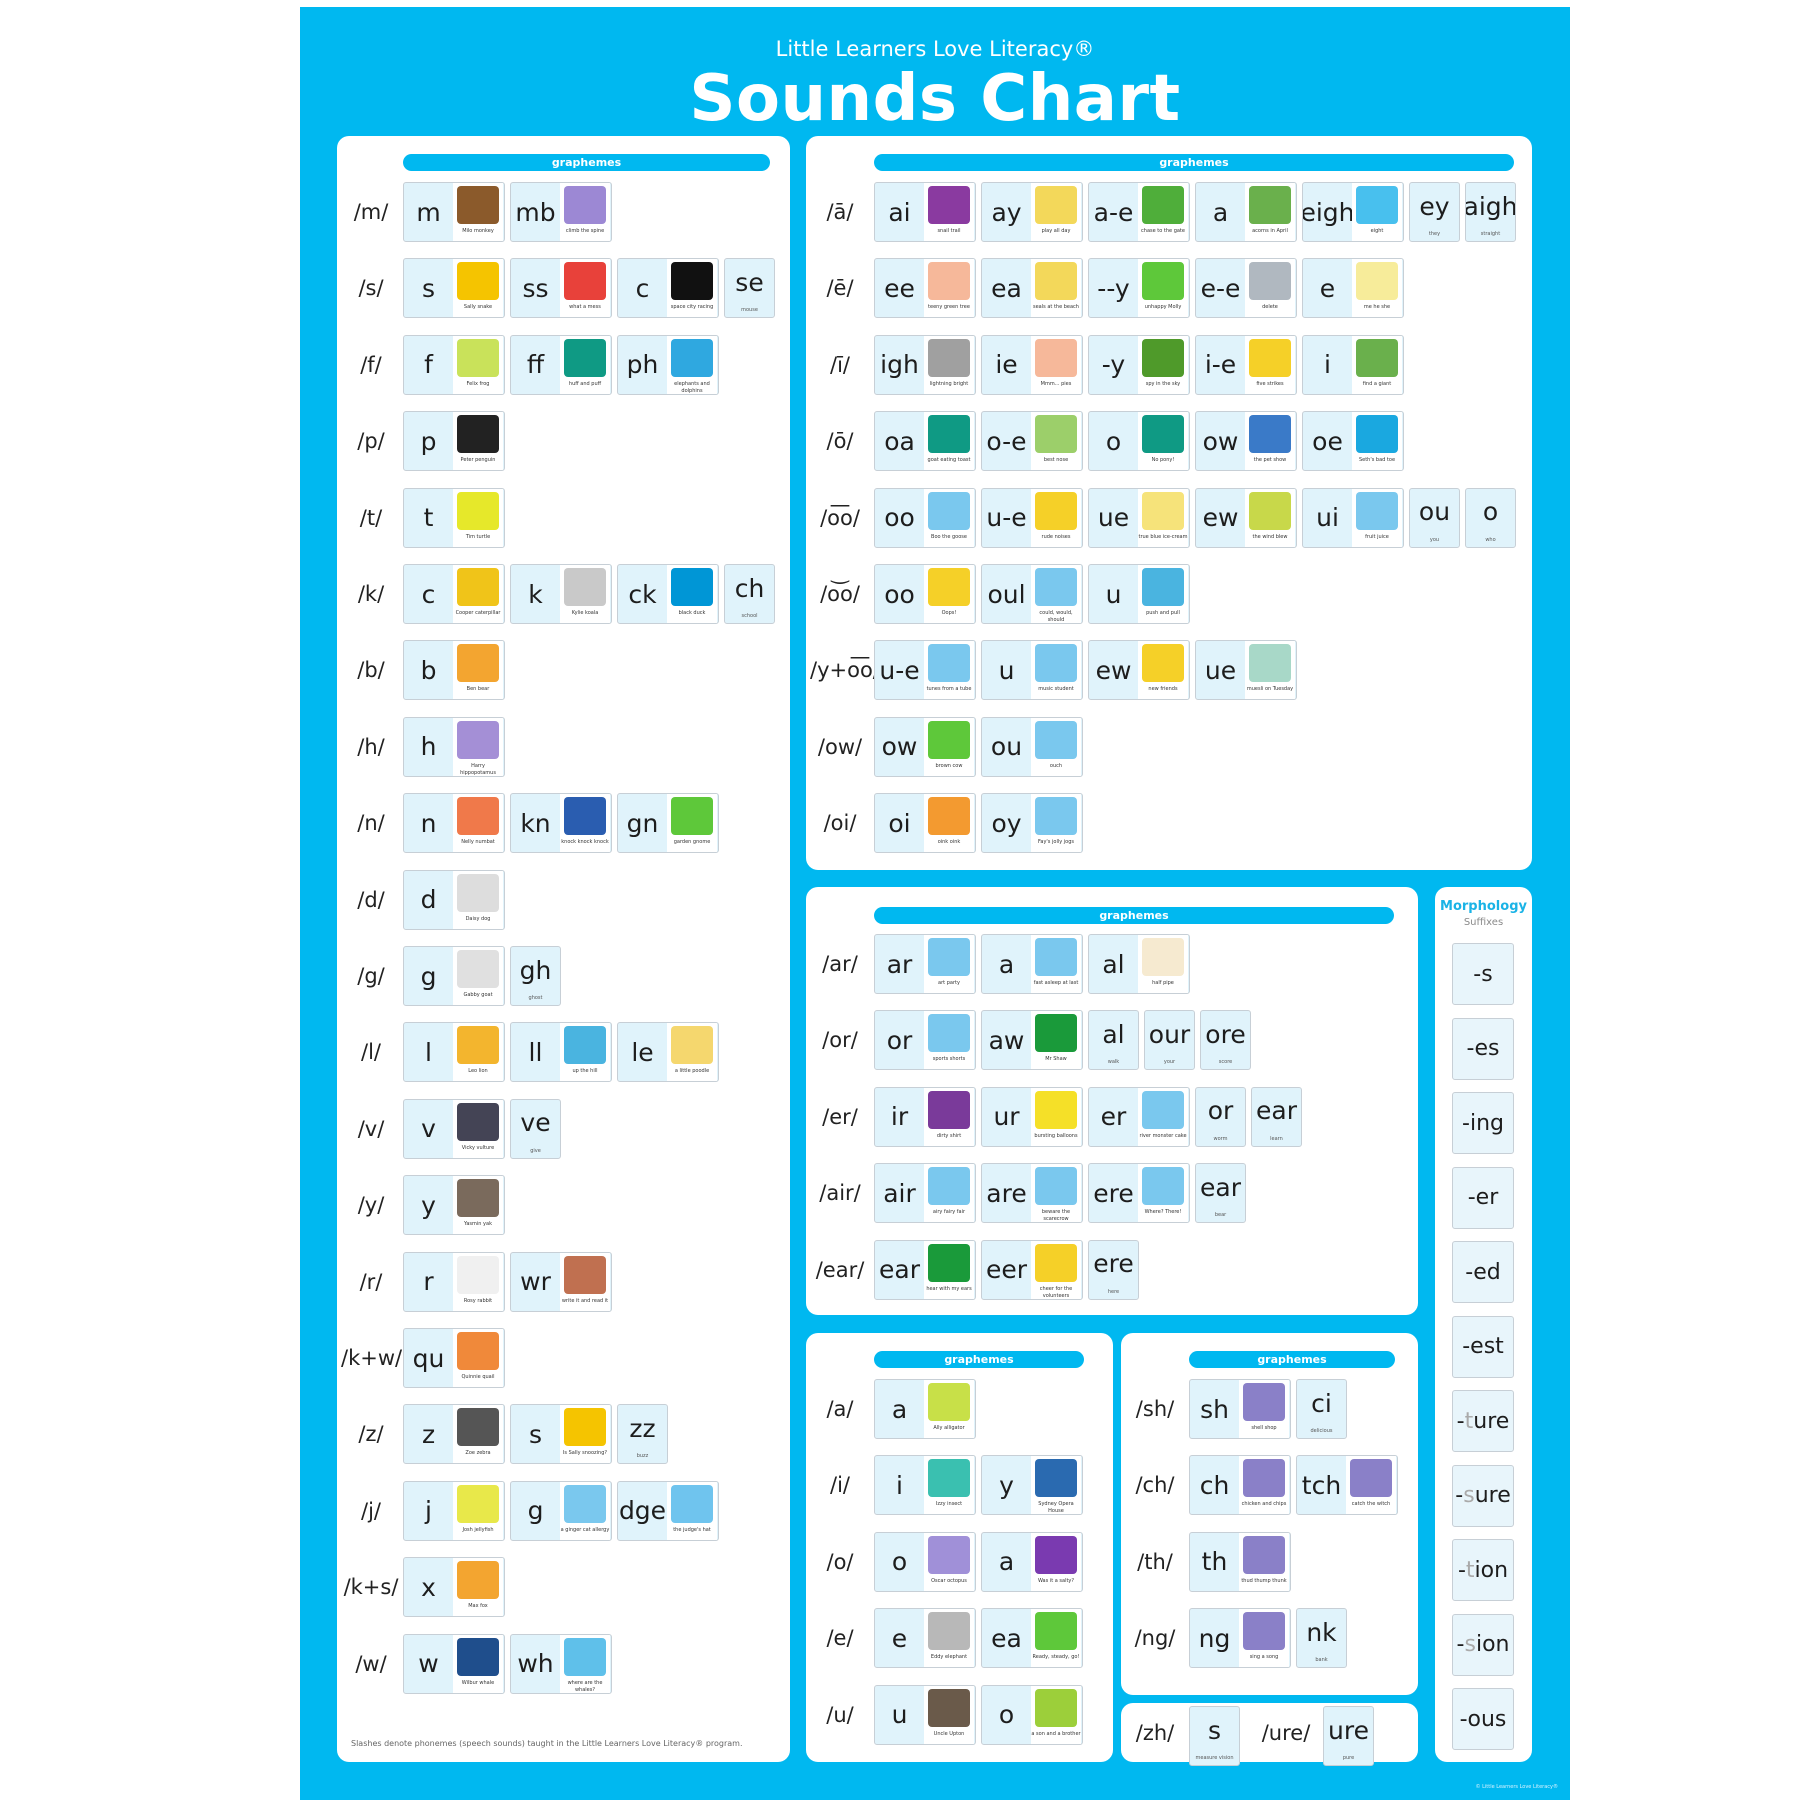  I want to click on grapheme-tile: er river monster cake, so click(1139, 1116).